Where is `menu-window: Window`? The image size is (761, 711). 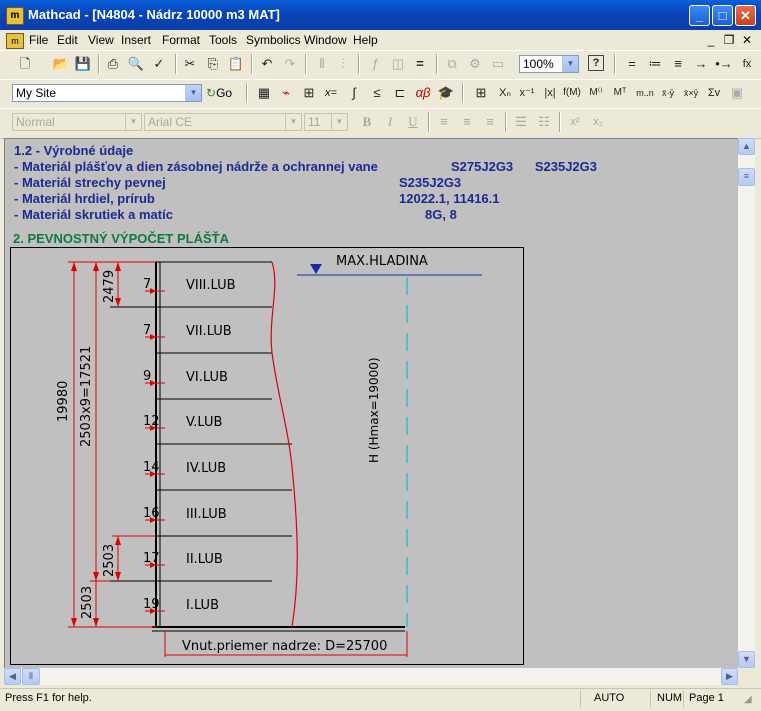 menu-window: Window is located at coordinates (325, 40).